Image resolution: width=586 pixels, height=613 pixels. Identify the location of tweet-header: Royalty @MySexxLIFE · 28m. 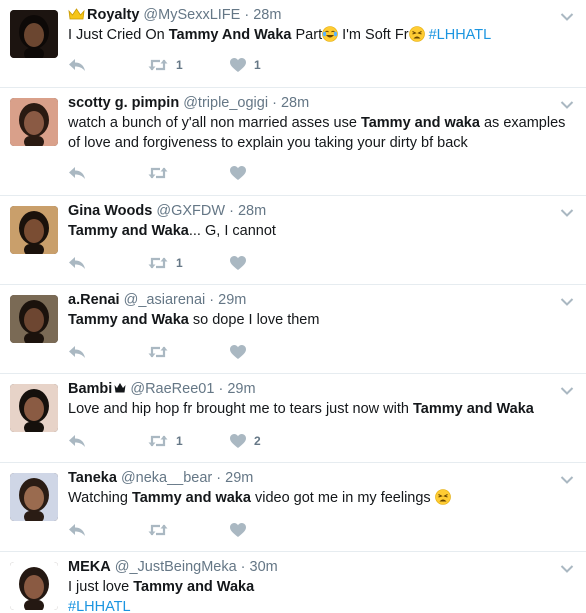
(174, 15).